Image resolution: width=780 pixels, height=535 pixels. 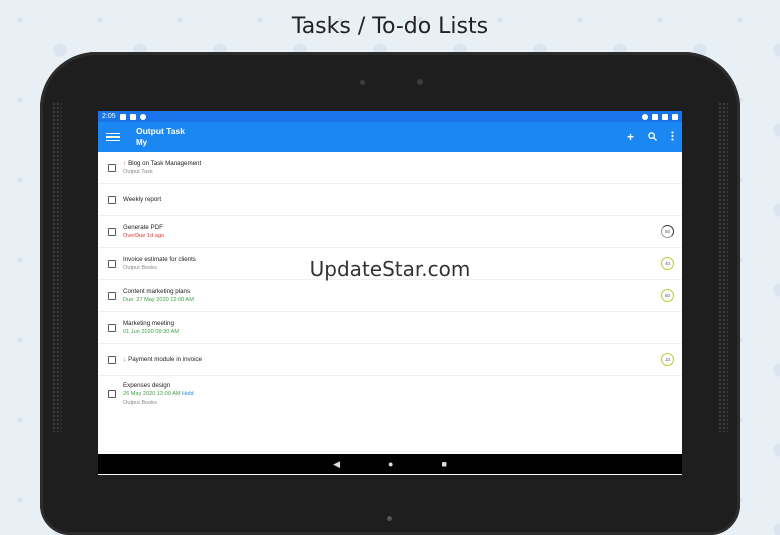 What do you see at coordinates (157, 291) in the screenshot?
I see `task-title: Content marketing plans` at bounding box center [157, 291].